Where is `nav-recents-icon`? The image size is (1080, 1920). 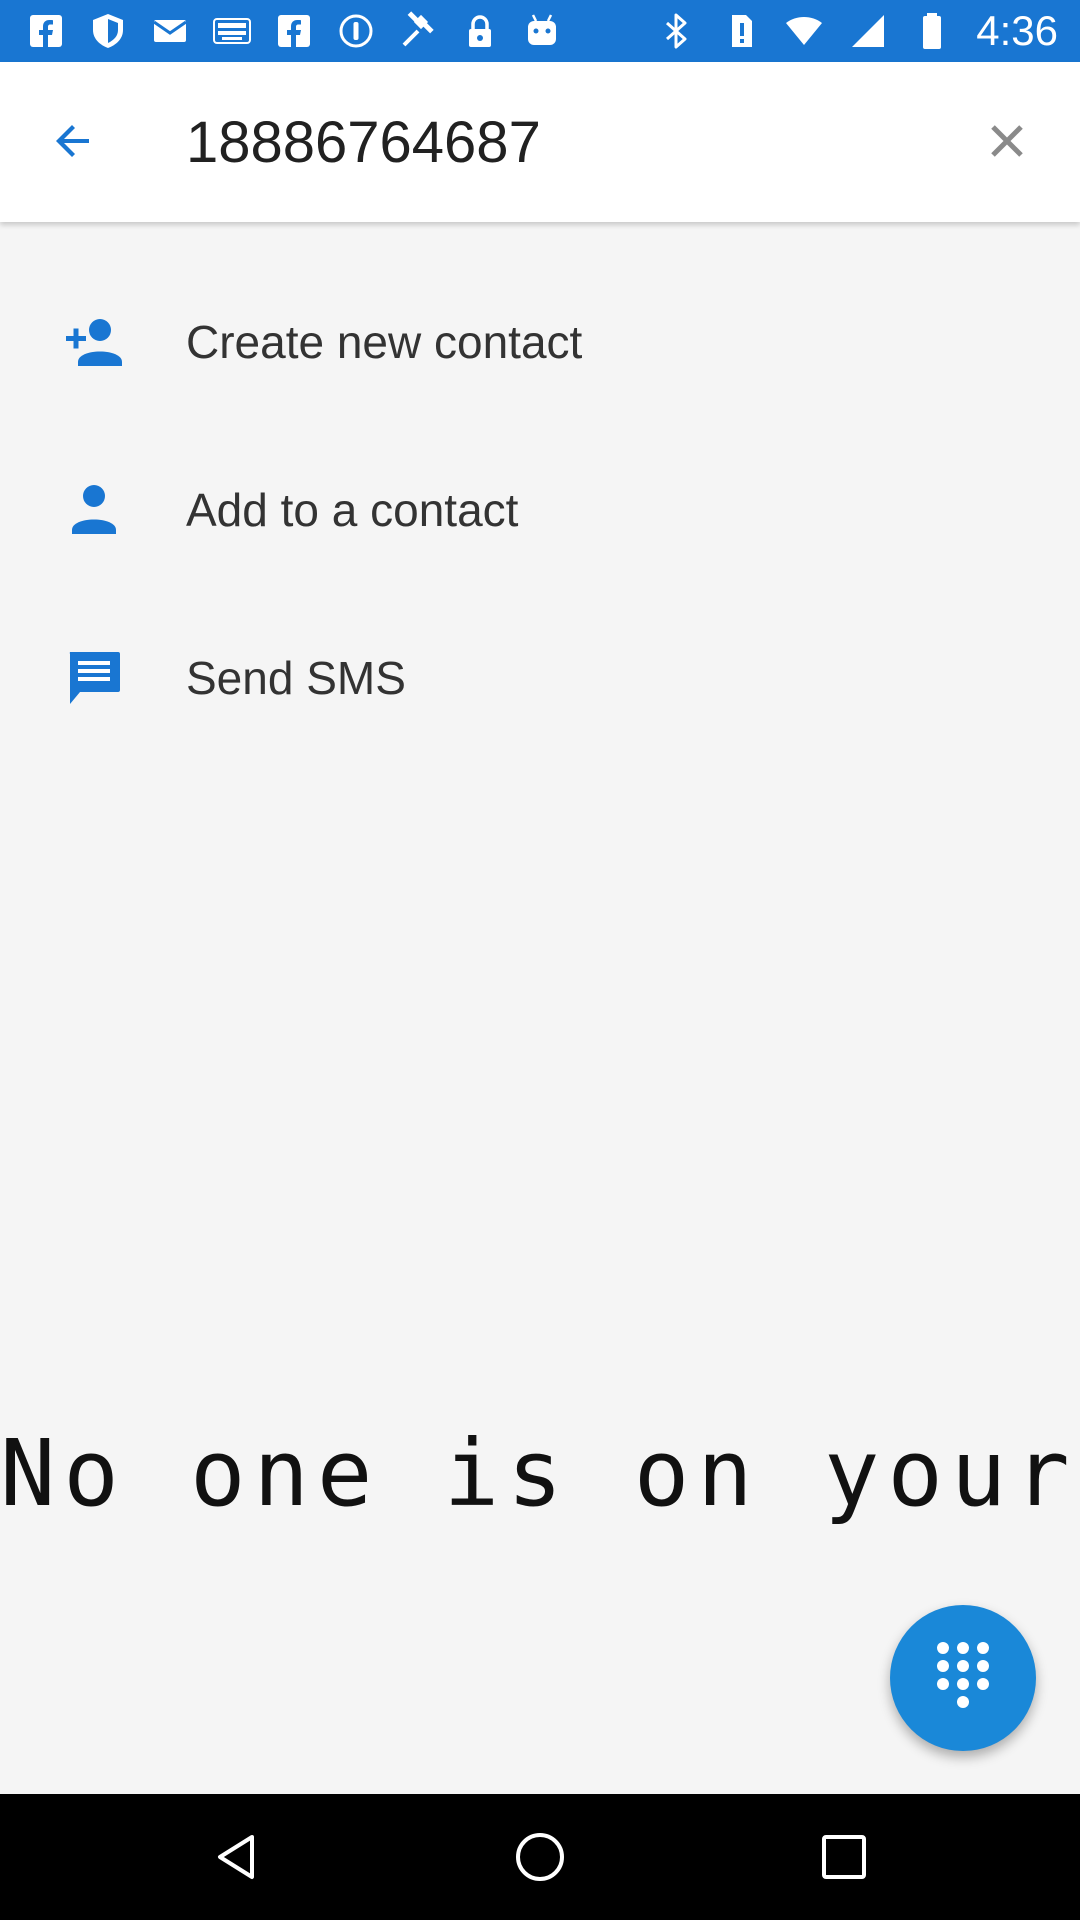
nav-recents-icon is located at coordinates (844, 1857).